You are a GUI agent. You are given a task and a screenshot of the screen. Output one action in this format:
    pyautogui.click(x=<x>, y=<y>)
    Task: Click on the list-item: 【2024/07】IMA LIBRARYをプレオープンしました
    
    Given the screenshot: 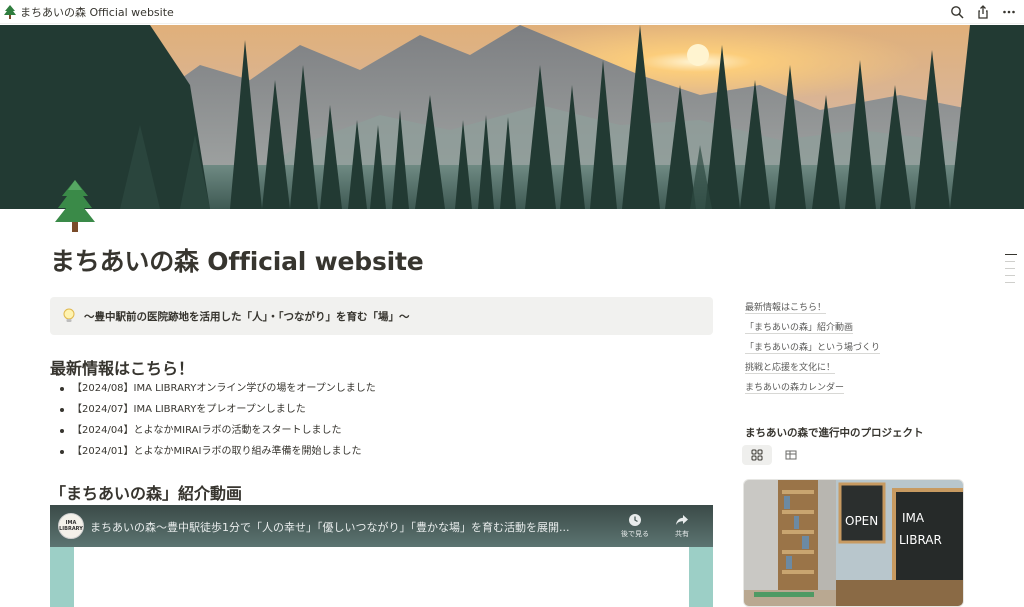 What is the action you would take?
    pyautogui.click(x=217, y=411)
    